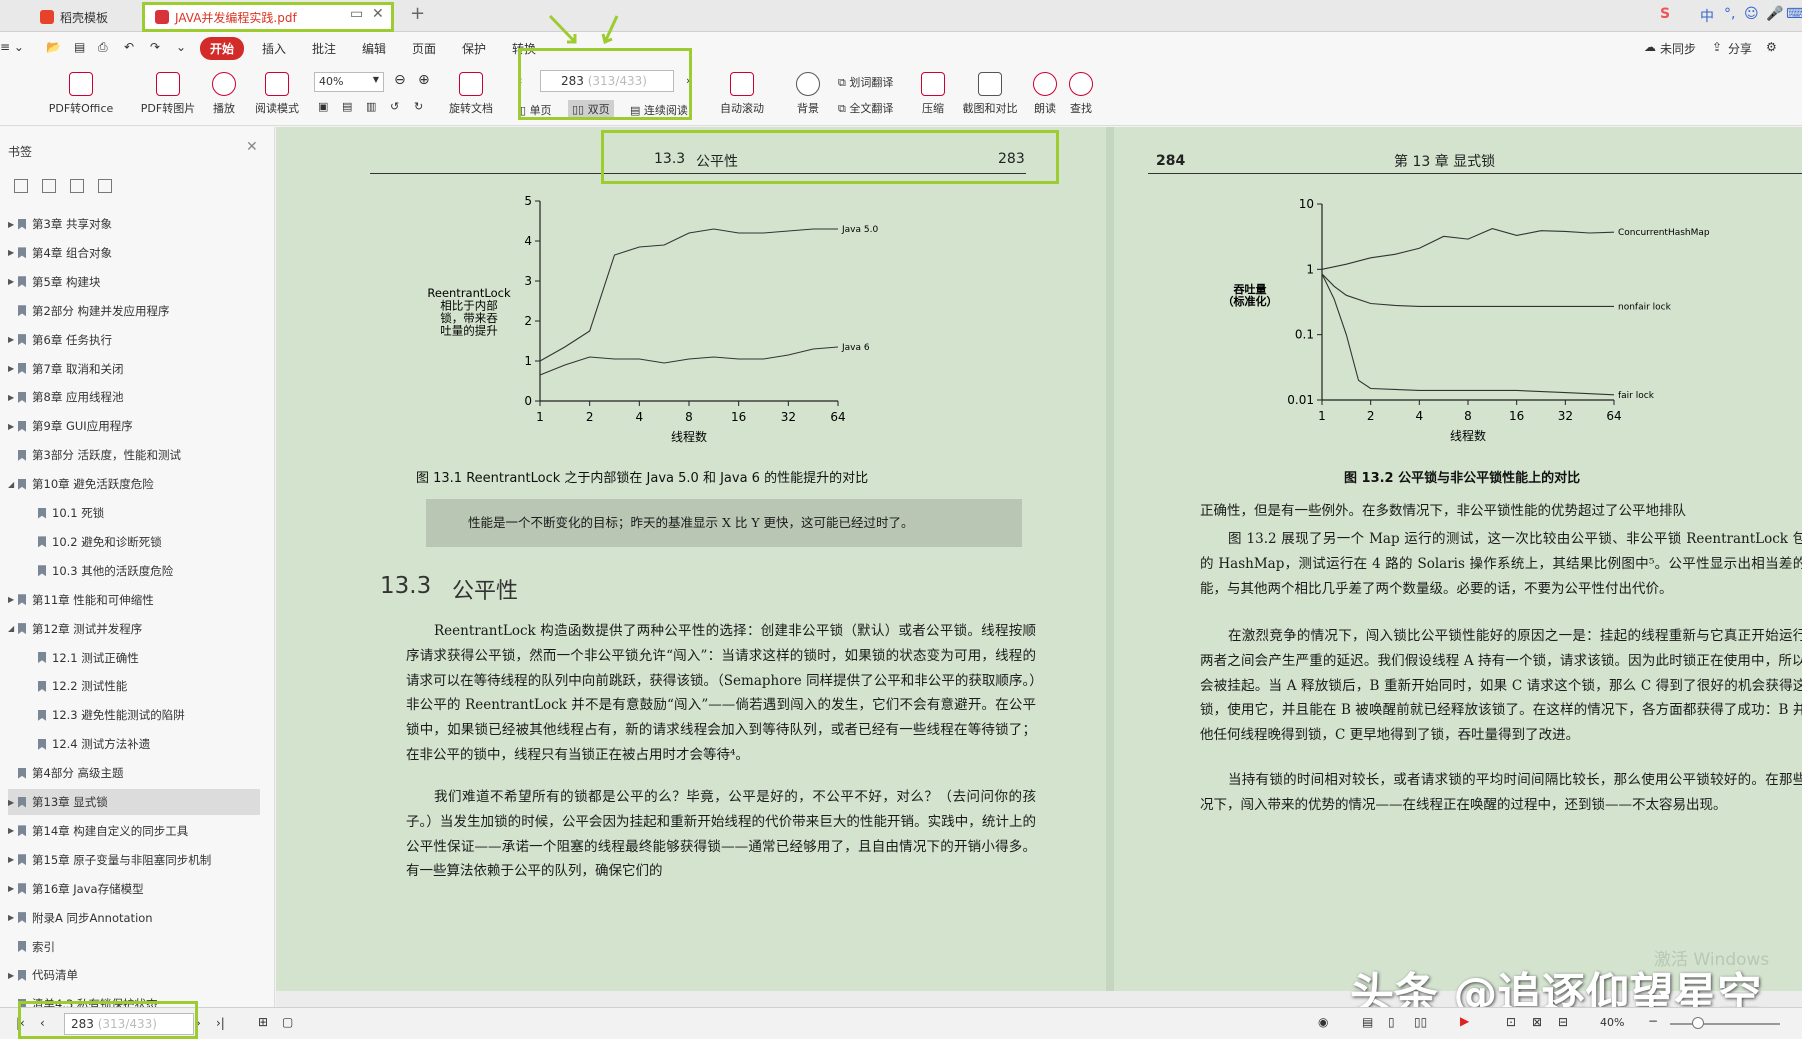 The width and height of the screenshot is (1802, 1039). Describe the element at coordinates (1725, 1024) in the screenshot. I see `zoom-slider` at that location.